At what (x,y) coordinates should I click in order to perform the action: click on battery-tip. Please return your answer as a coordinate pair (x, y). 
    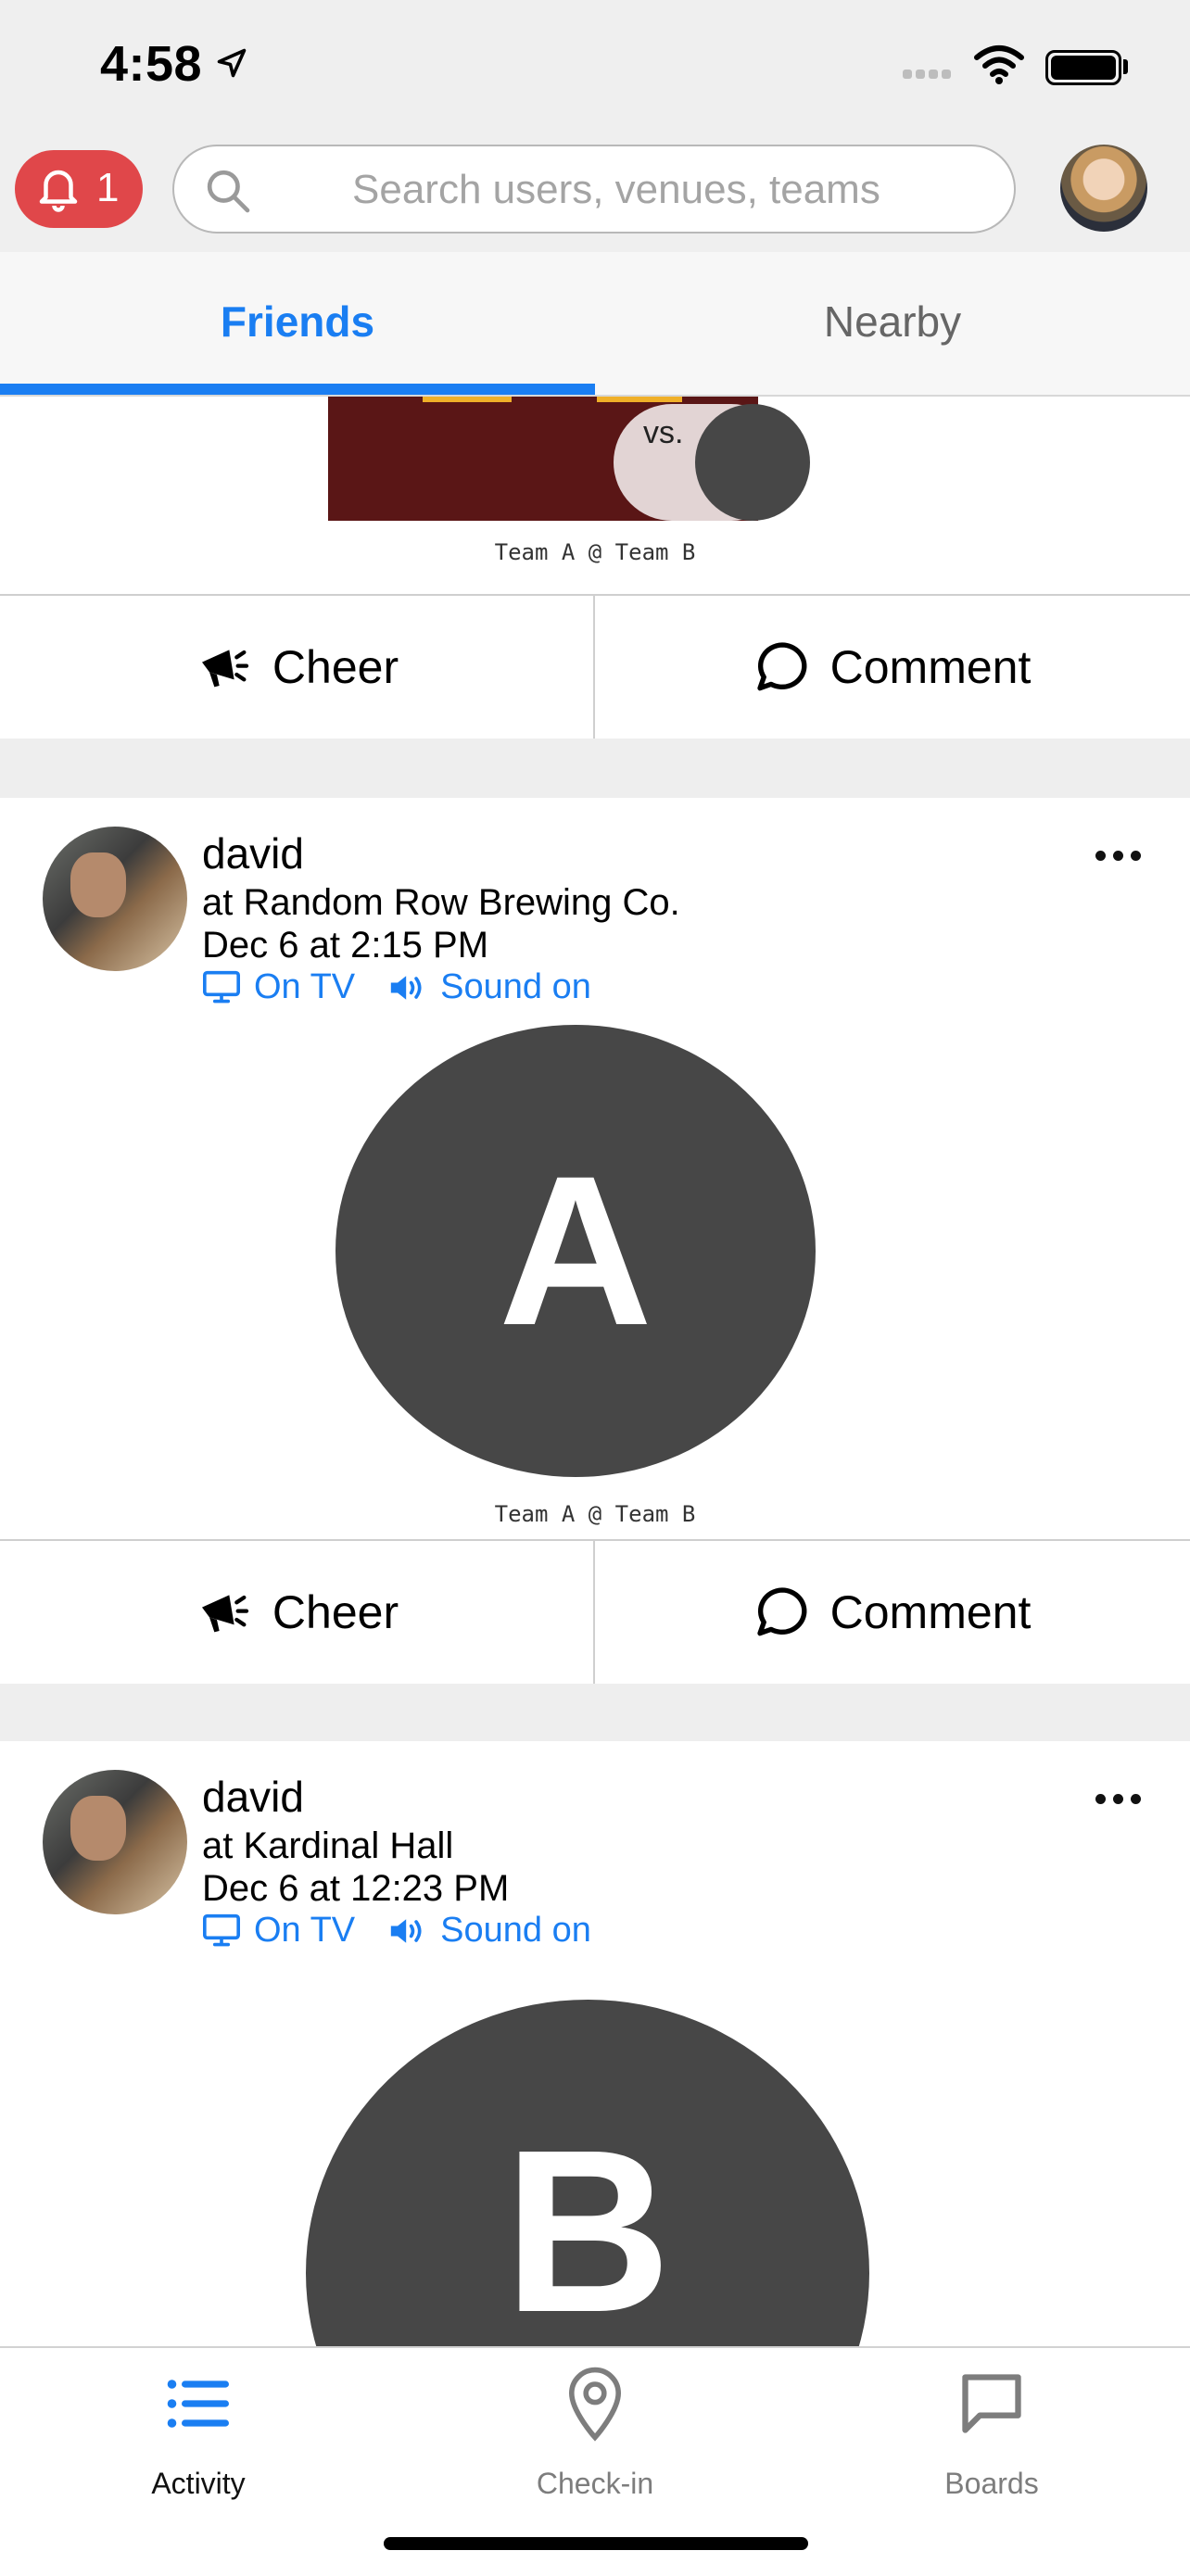
    Looking at the image, I should click on (1125, 66).